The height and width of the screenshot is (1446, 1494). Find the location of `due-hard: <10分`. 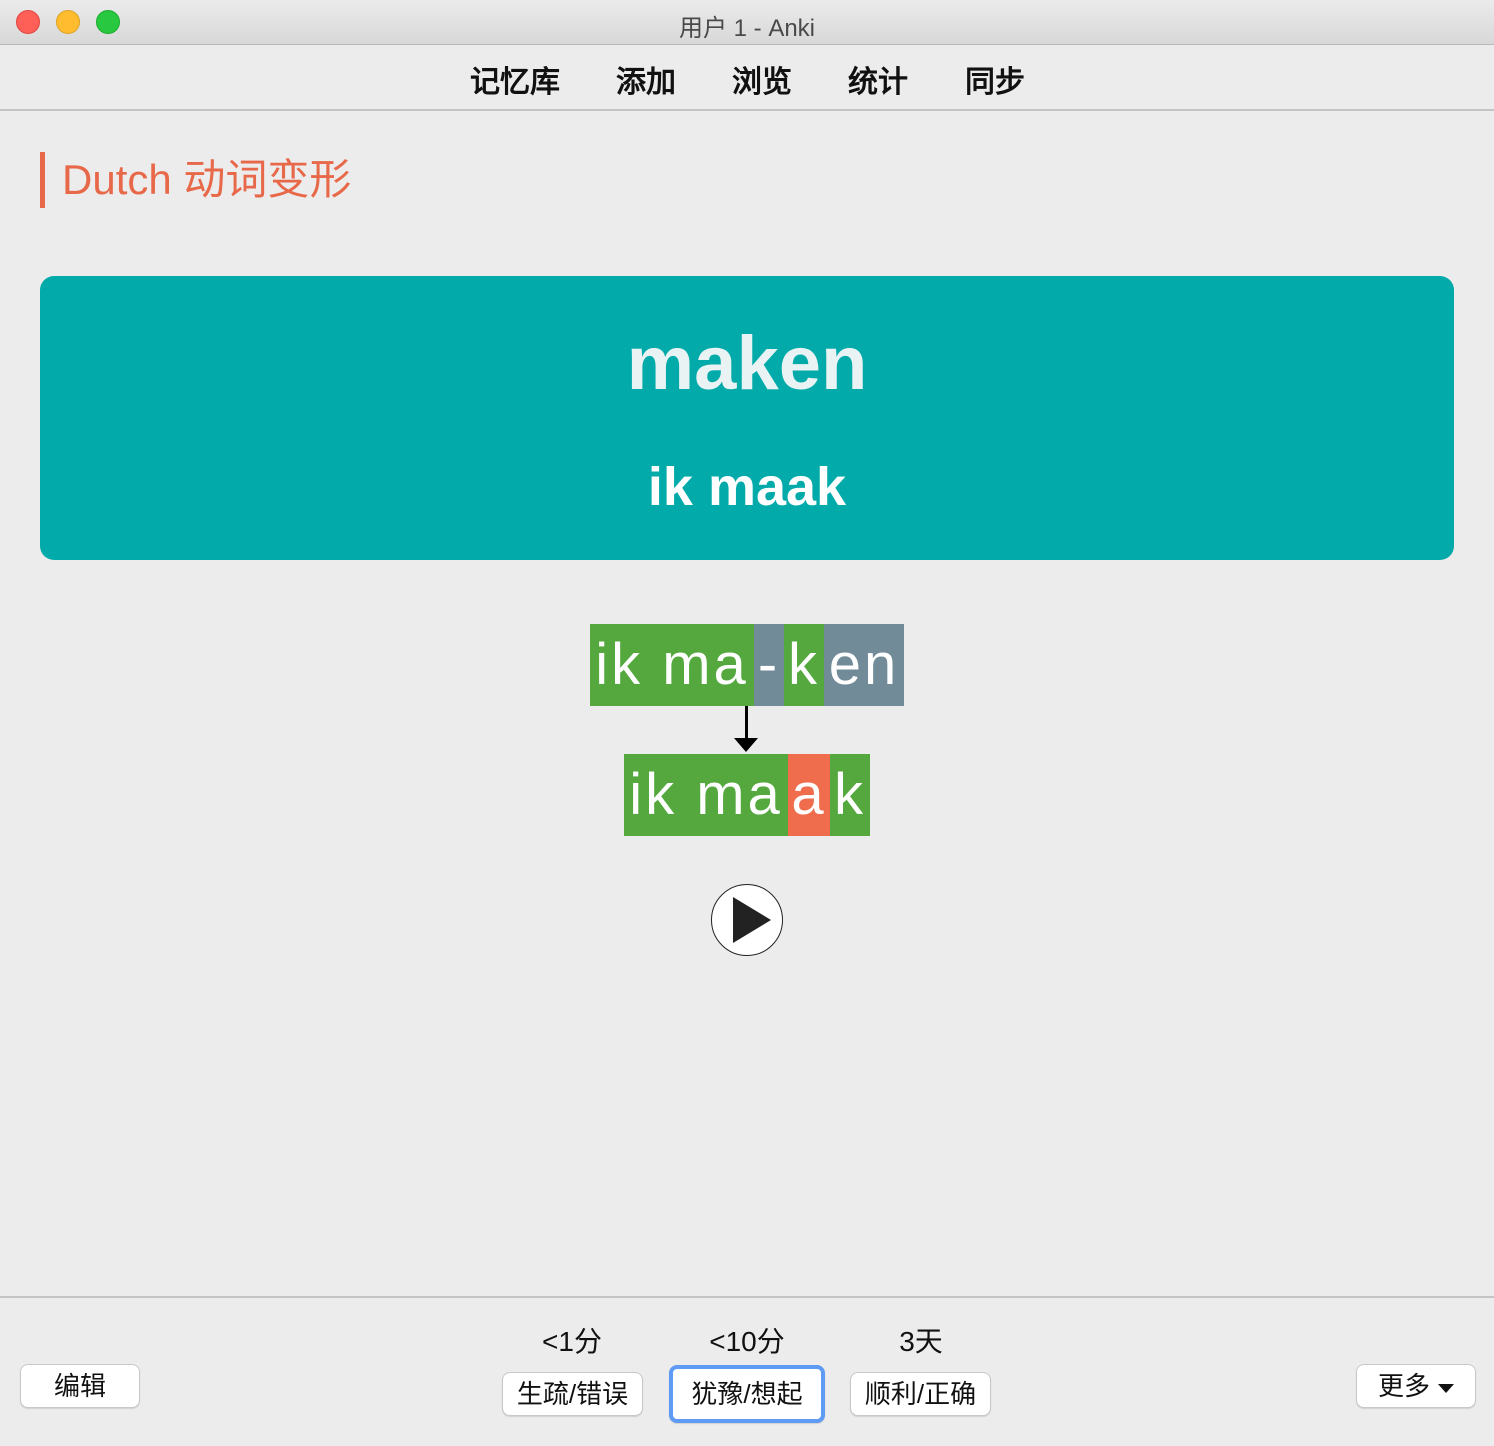

due-hard: <10分 is located at coordinates (747, 1341).